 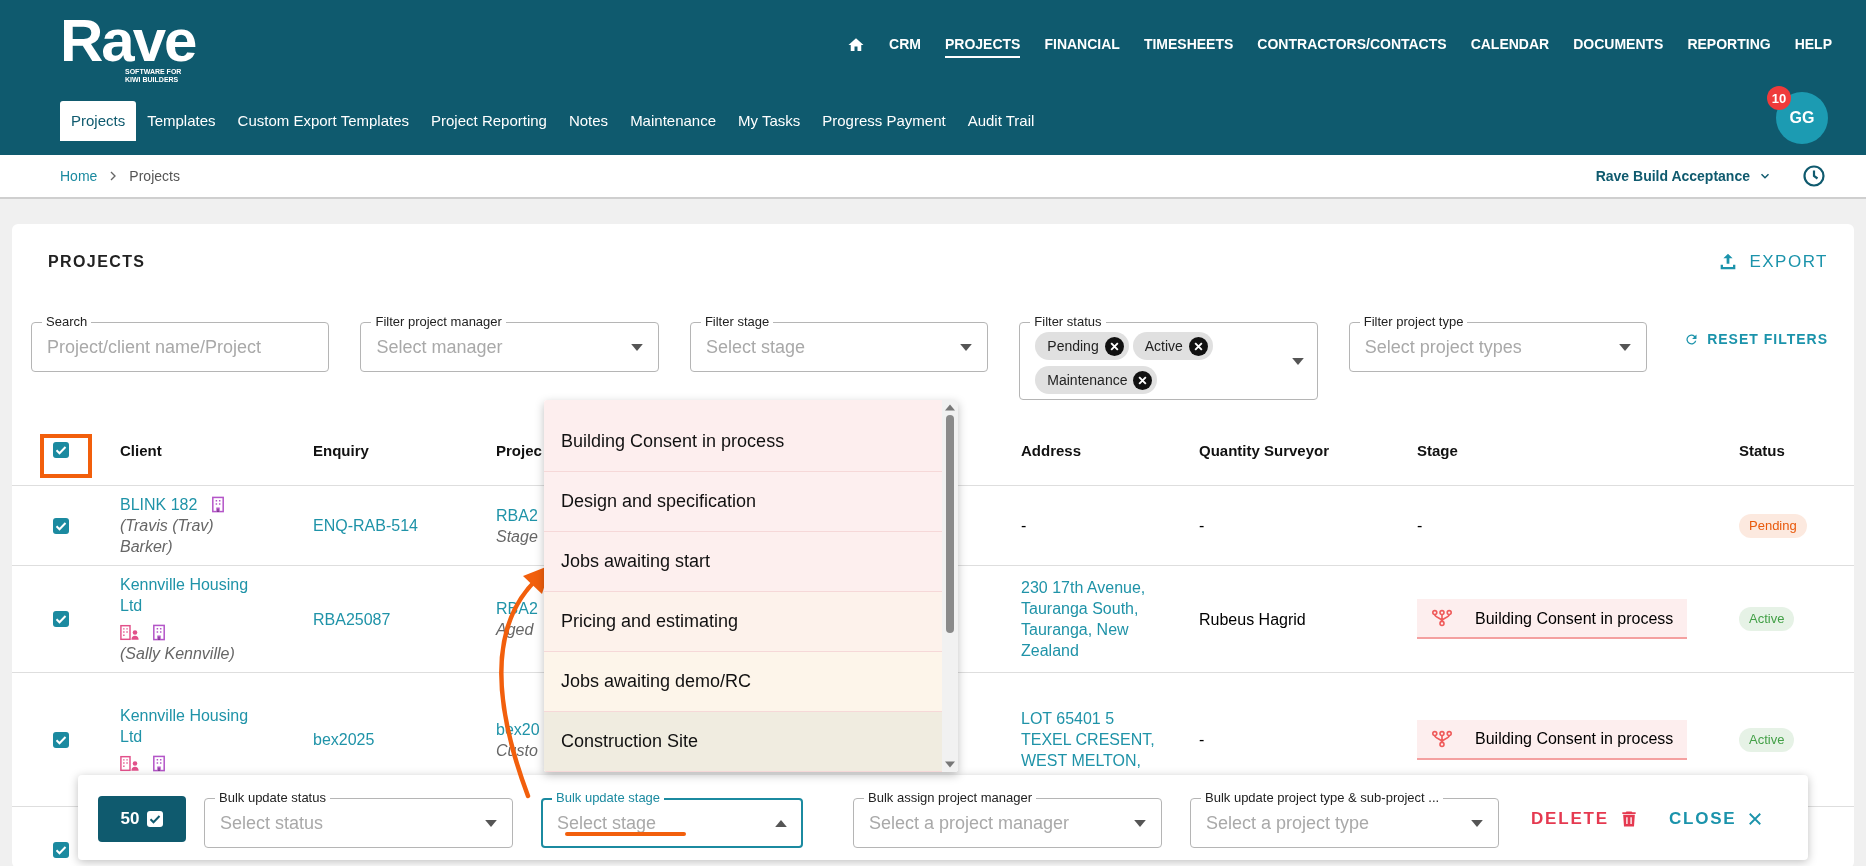 I want to click on address-link: LOT 65401 5 TEXEL CRESENT, WEST MELTON,, so click(x=1093, y=739).